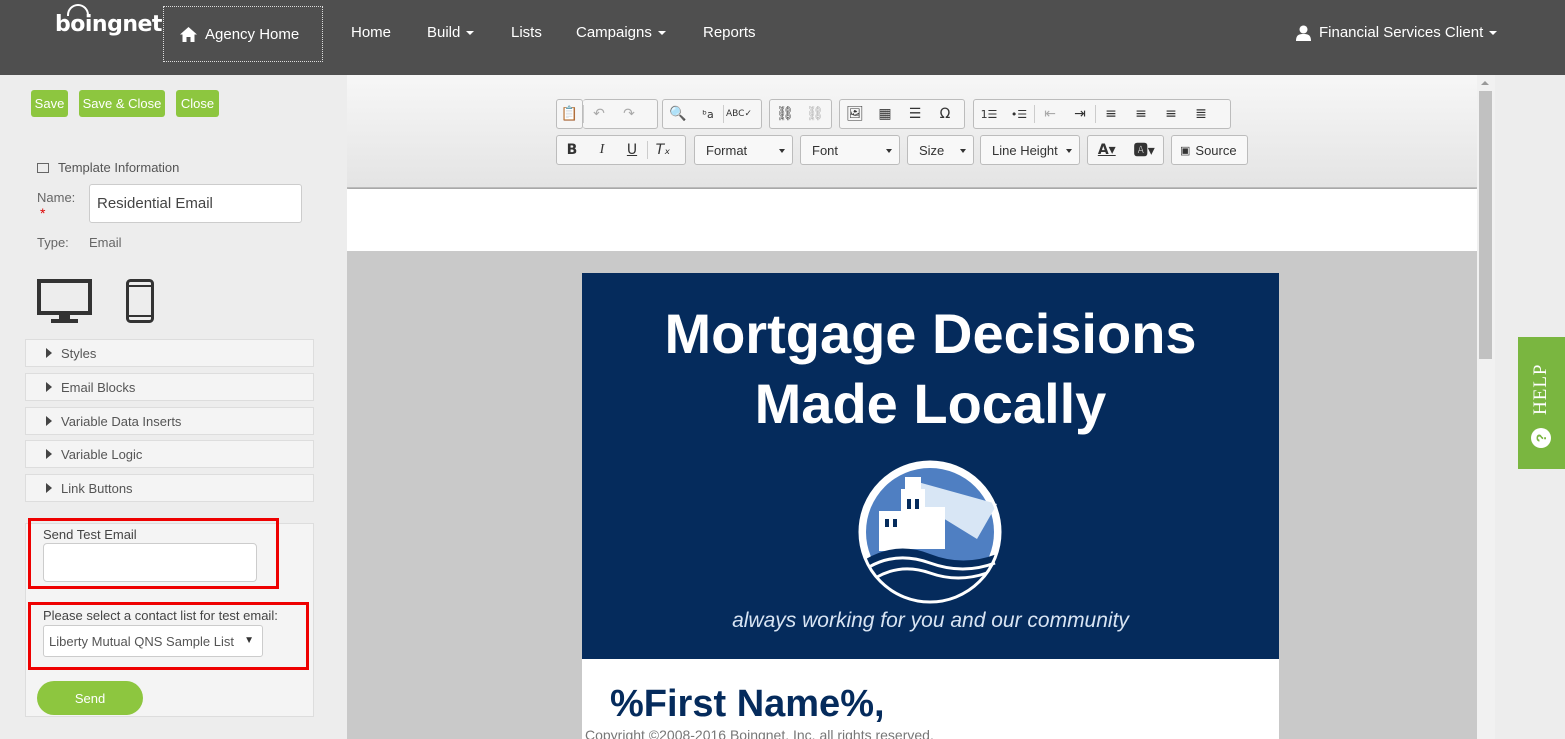 Image resolution: width=1565 pixels, height=739 pixels. Describe the element at coordinates (743, 150) in the screenshot. I see `format-dropdown: Format` at that location.